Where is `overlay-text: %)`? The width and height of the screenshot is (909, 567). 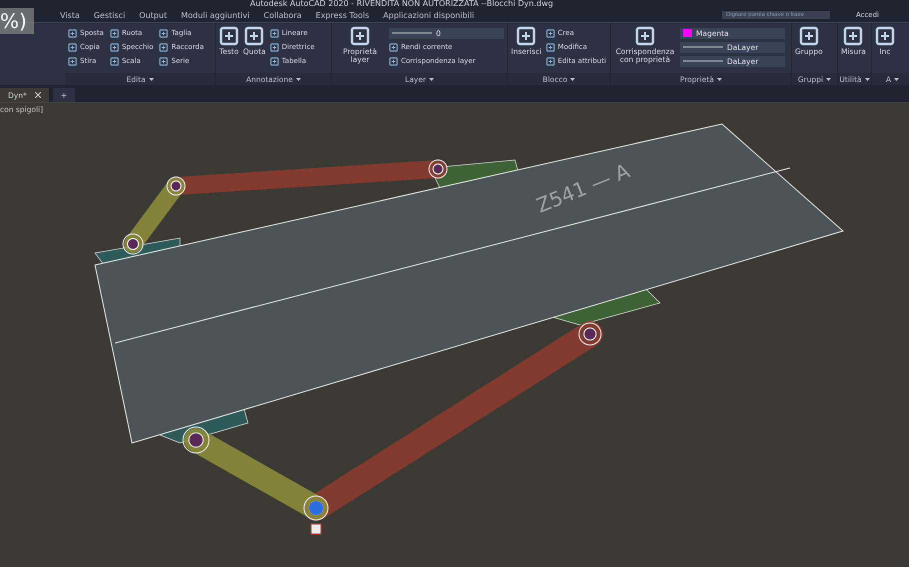
overlay-text: %) is located at coordinates (17, 21).